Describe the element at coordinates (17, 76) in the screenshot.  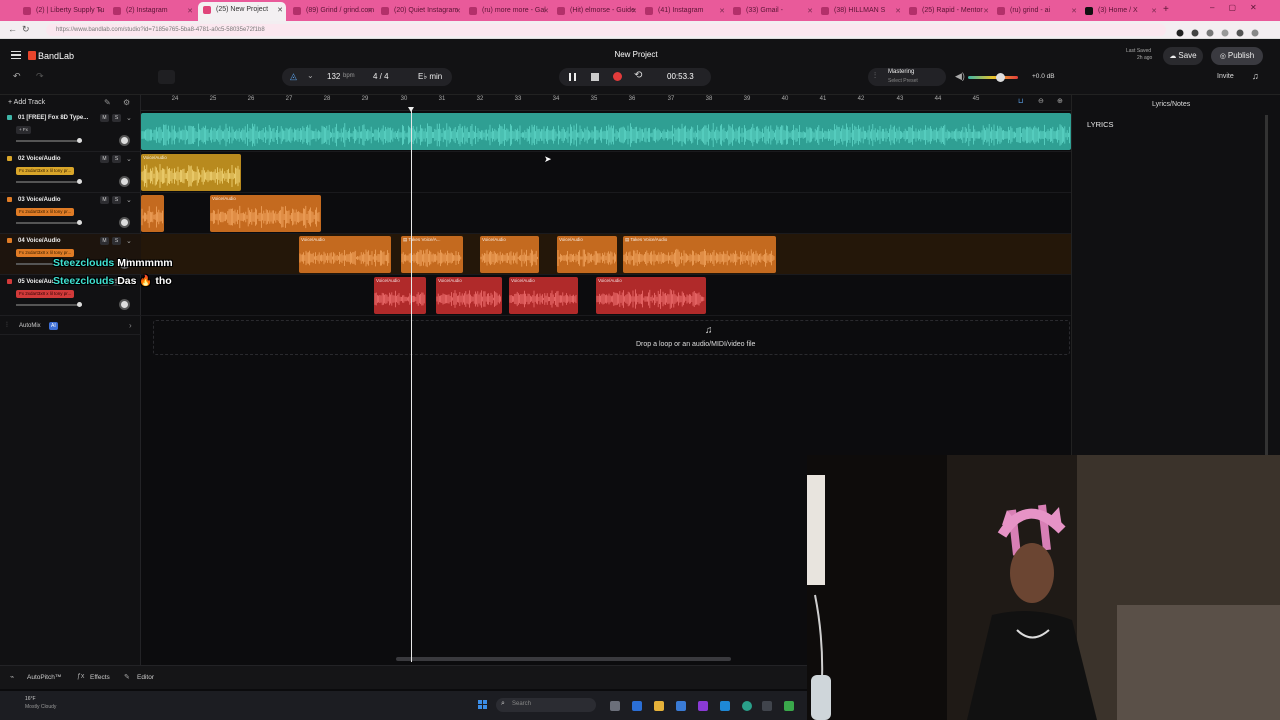
I see `undo-icon: ↶` at that location.